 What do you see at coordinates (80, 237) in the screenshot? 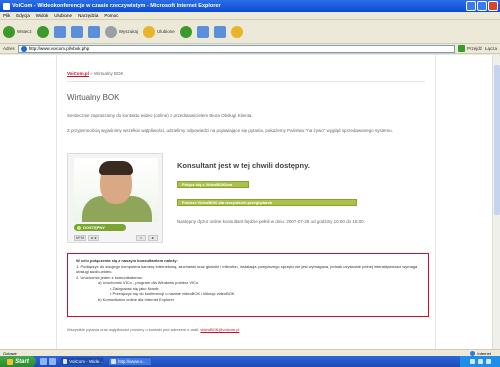
I see `audio-video-toggle: M+M` at bounding box center [80, 237].